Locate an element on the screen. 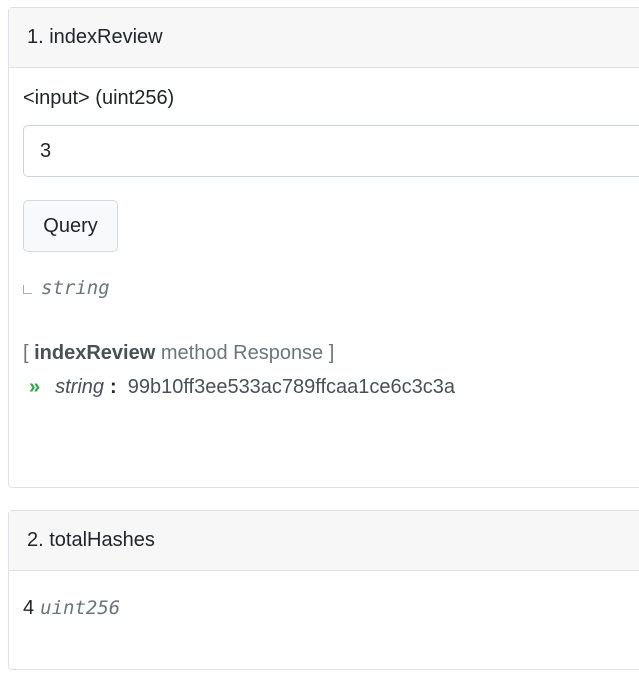 The width and height of the screenshot is (639, 681). response-header: [ indexReview method Response ] is located at coordinates (178, 353).